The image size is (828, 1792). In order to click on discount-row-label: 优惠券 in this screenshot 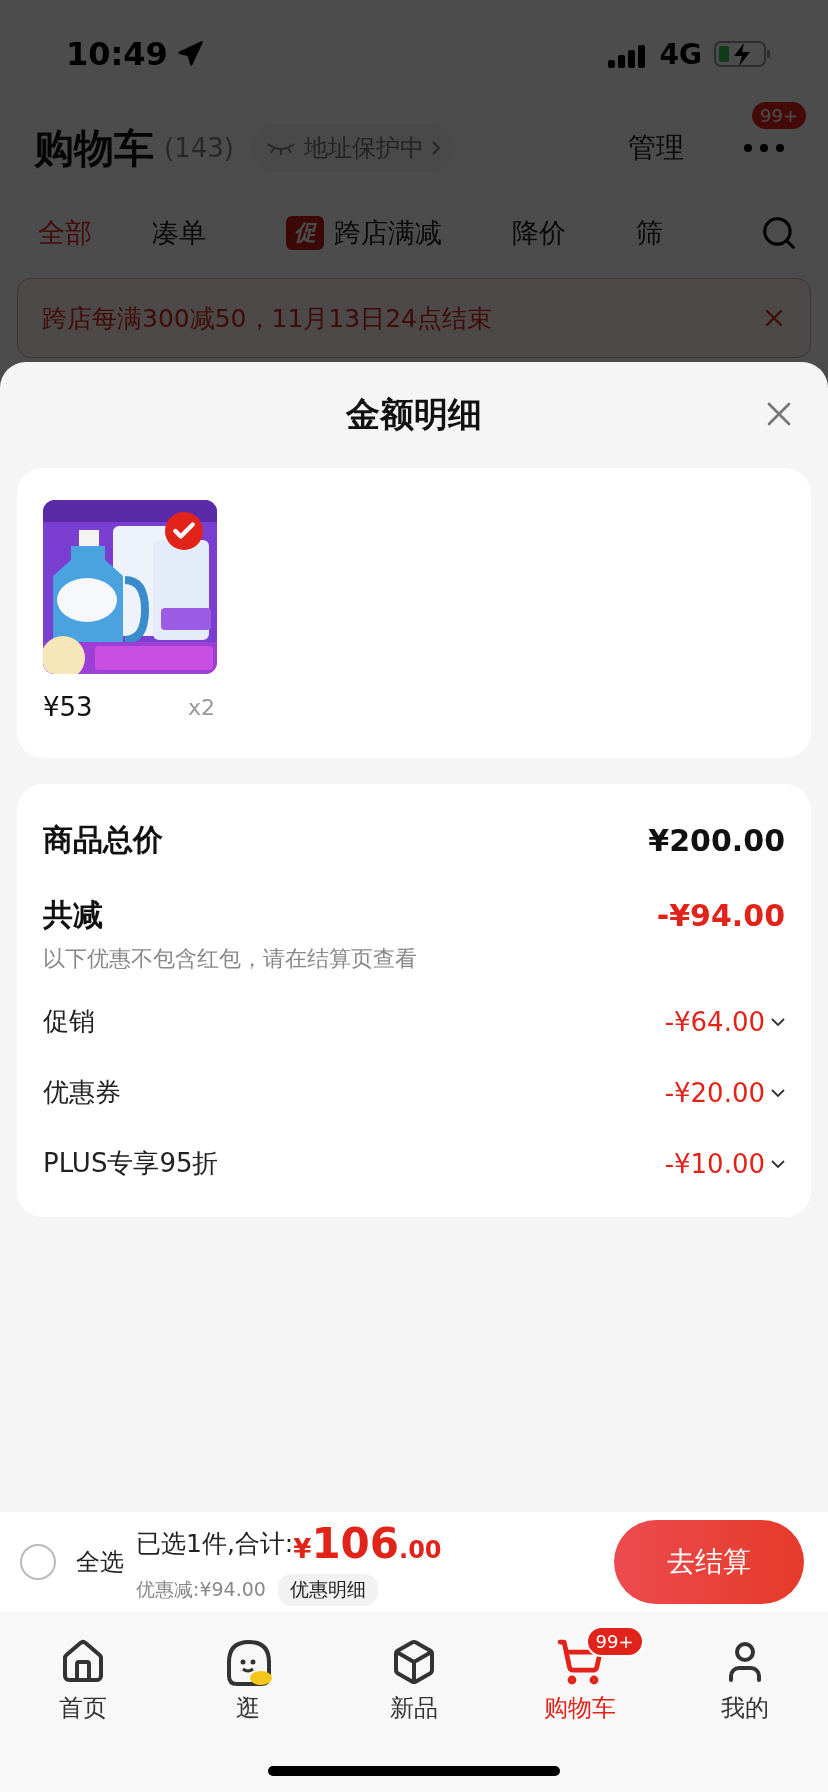, I will do `click(82, 1092)`.